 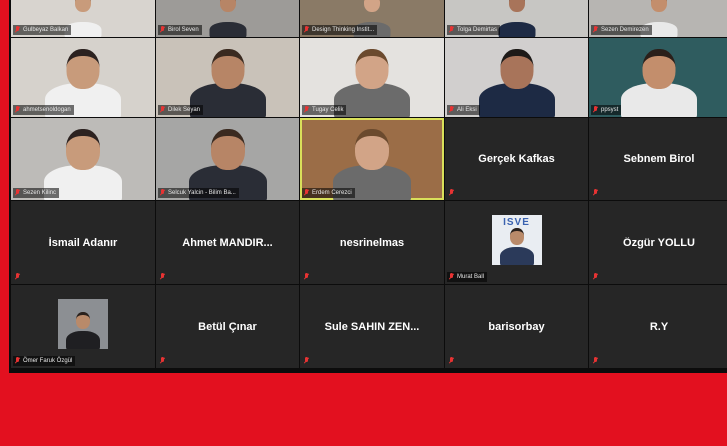 I want to click on participant-name-tag: Birol Seven, so click(x=180, y=30).